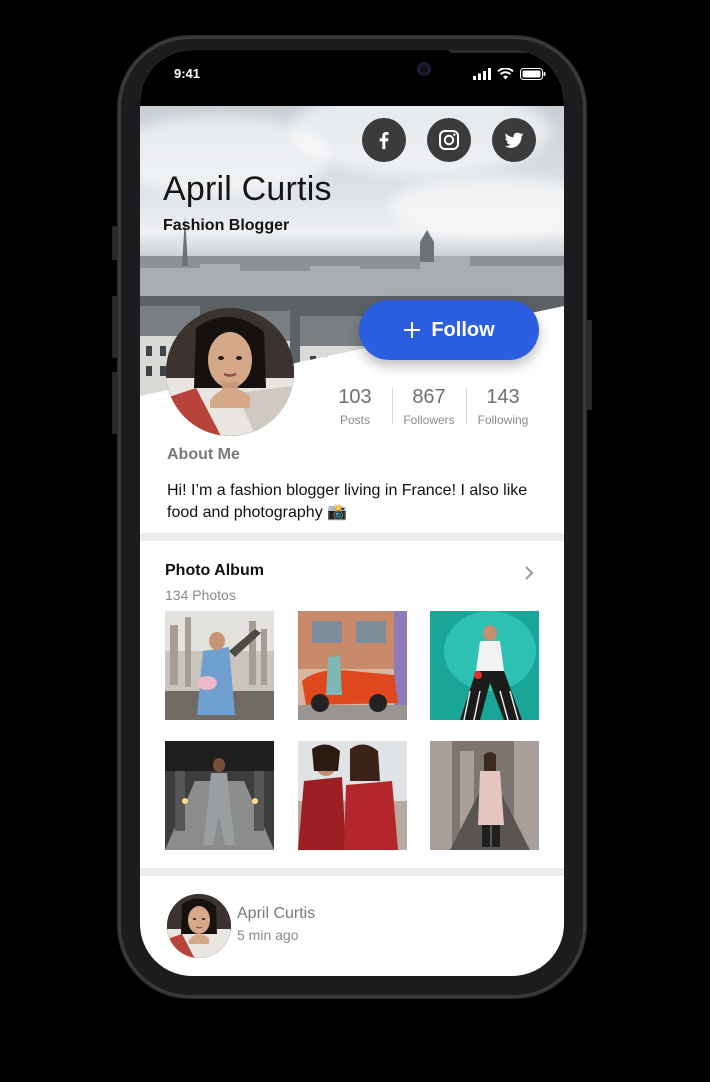  What do you see at coordinates (505, 74) in the screenshot?
I see `wifi-icon` at bounding box center [505, 74].